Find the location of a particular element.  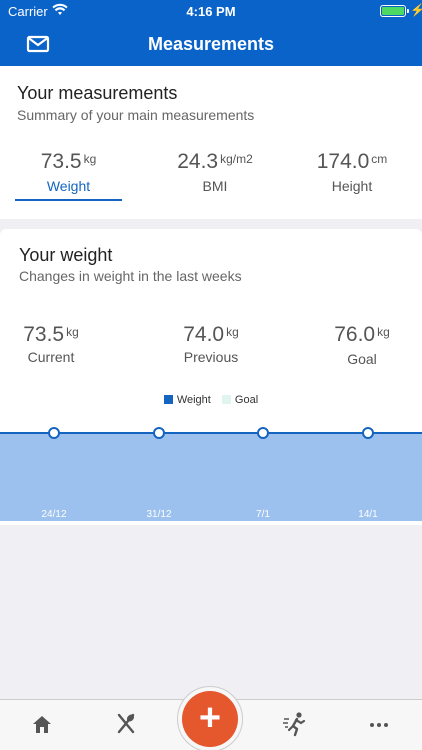

height-value: 174.0 is located at coordinates (343, 161).